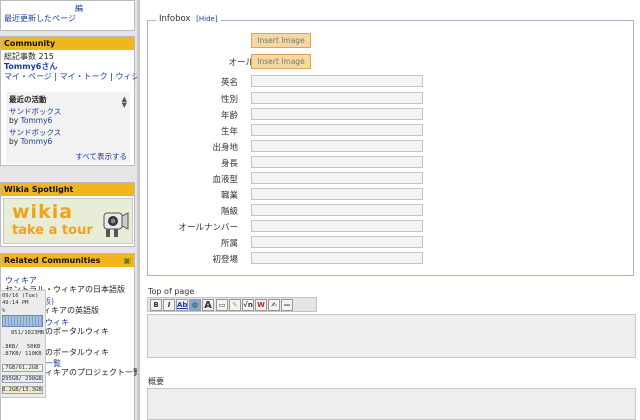 This screenshot has height=420, width=640. What do you see at coordinates (156, 381) in the screenshot?
I see `summary-label: 概要` at bounding box center [156, 381].